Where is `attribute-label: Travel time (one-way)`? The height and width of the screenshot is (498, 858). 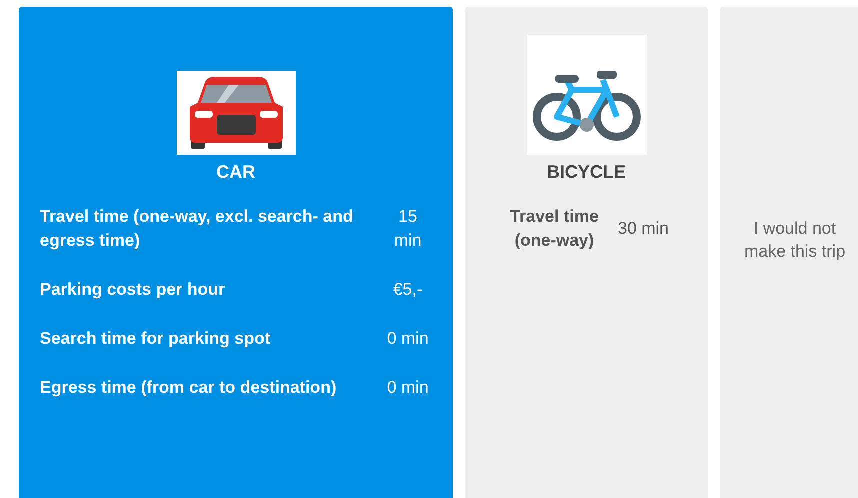 attribute-label: Travel time (one-way) is located at coordinates (554, 229).